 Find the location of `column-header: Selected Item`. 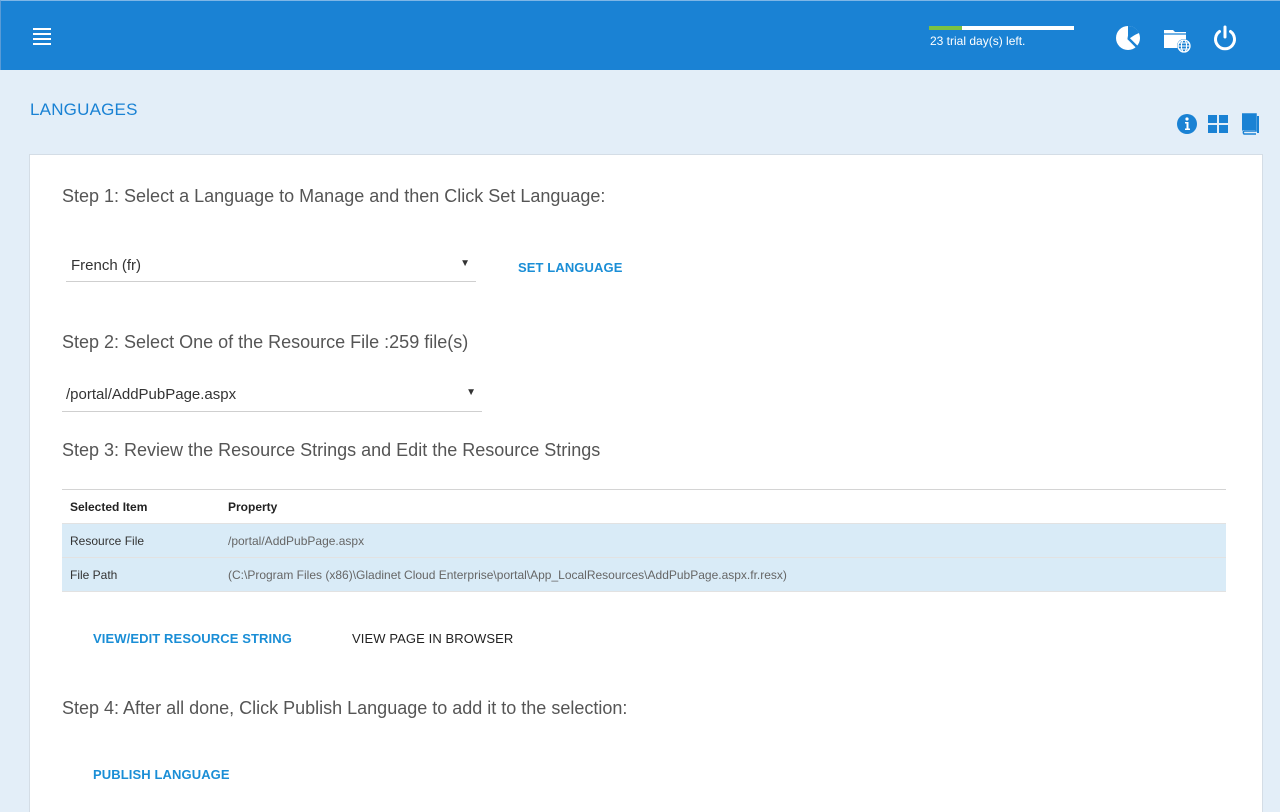

column-header: Selected Item is located at coordinates (109, 507).